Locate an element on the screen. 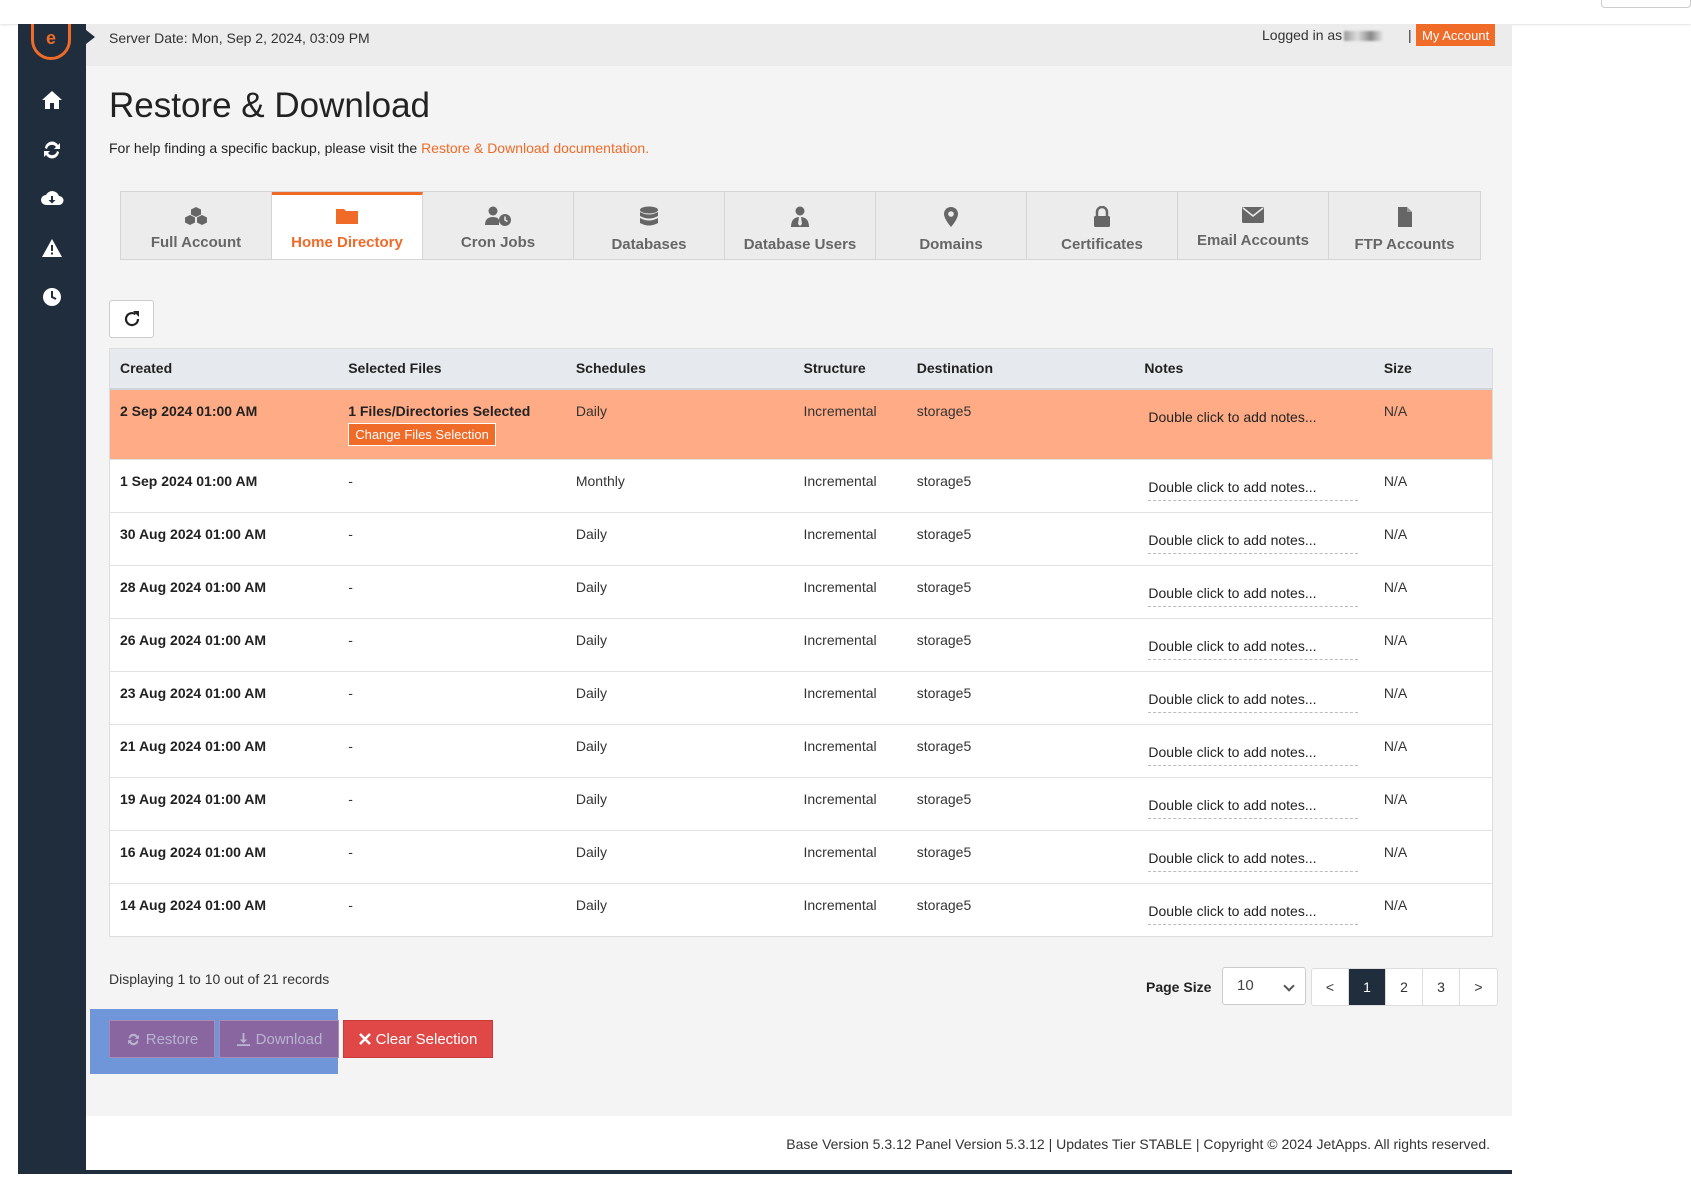  pagination: < 1 2 3 > is located at coordinates (1404, 987).